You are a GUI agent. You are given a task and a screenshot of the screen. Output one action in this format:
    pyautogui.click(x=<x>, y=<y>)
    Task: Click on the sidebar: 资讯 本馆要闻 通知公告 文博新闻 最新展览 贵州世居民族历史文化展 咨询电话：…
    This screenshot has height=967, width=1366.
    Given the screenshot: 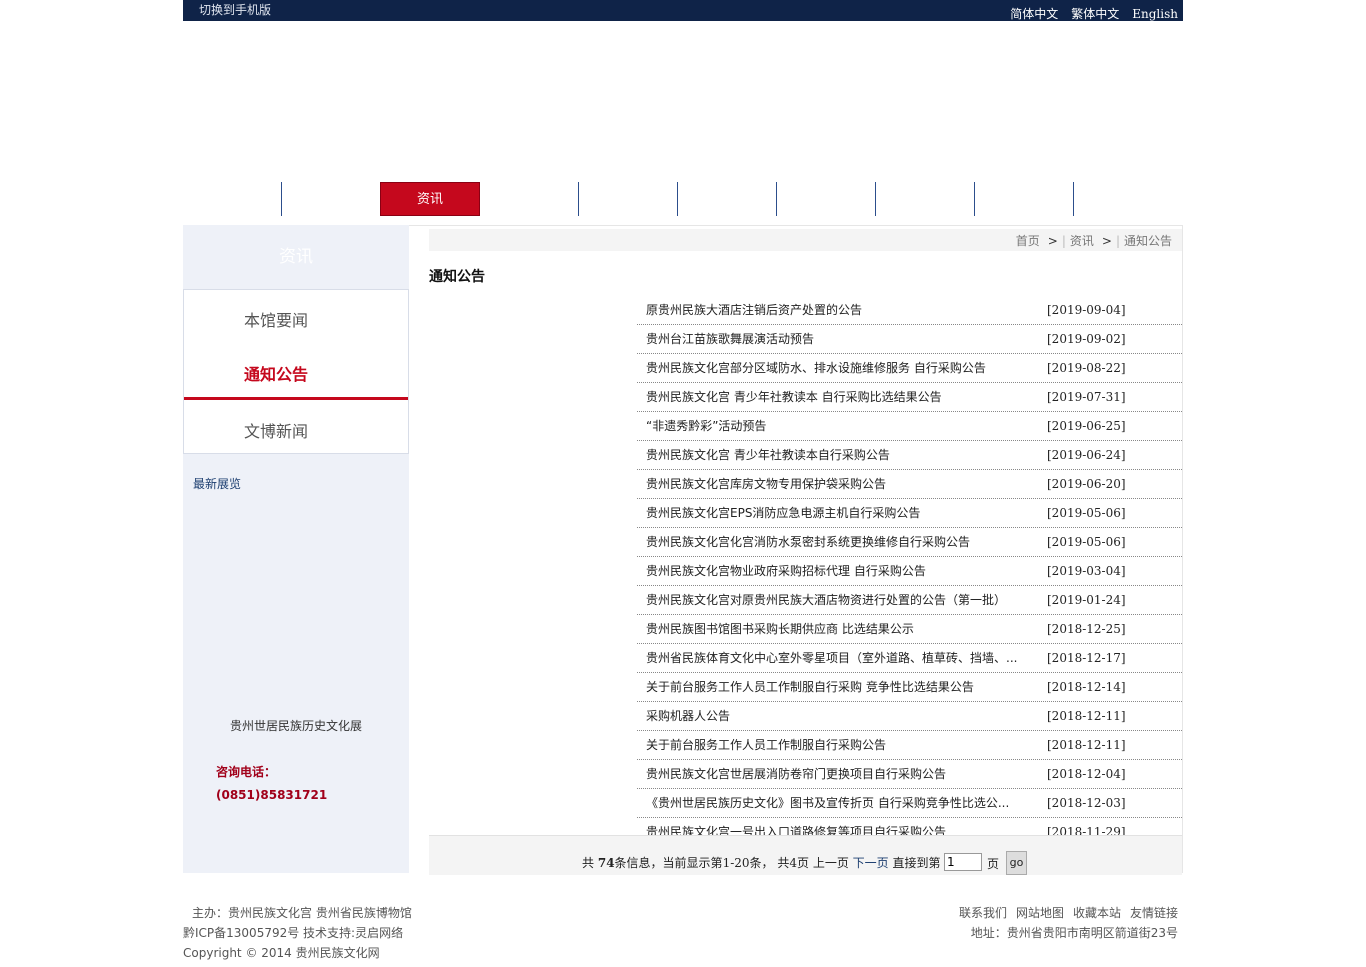 What is the action you would take?
    pyautogui.click(x=296, y=549)
    